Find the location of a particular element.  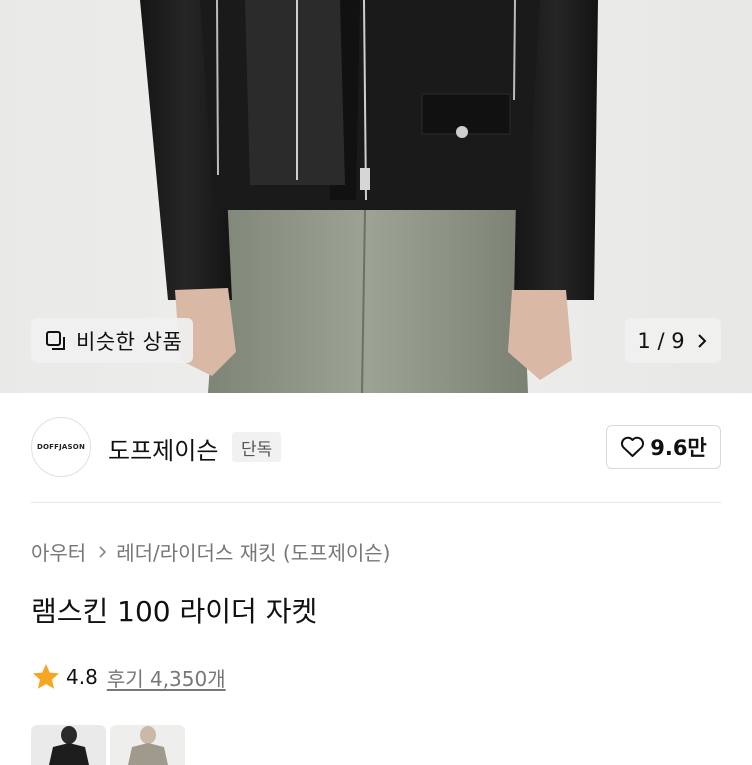

breadcrumb-item-outer: 아우터 is located at coordinates (58, 551).